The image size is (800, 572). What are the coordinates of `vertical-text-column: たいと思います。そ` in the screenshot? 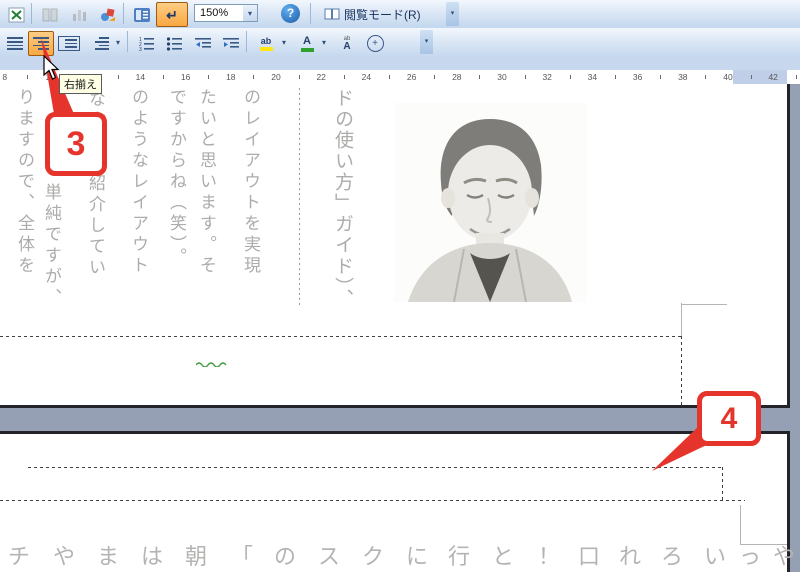 It's located at (206, 182).